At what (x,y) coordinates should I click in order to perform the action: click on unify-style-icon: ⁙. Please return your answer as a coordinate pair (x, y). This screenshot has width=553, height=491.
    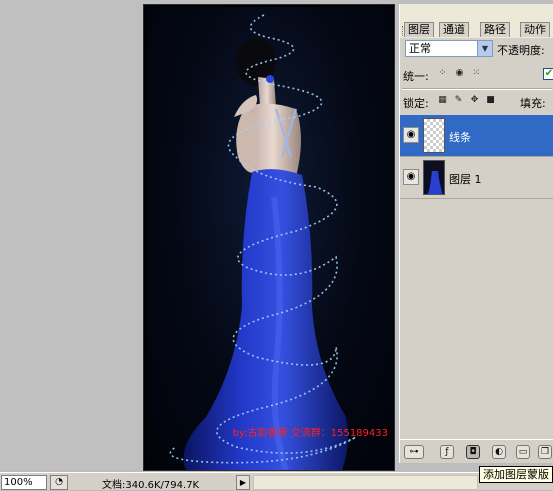
    Looking at the image, I should click on (476, 73).